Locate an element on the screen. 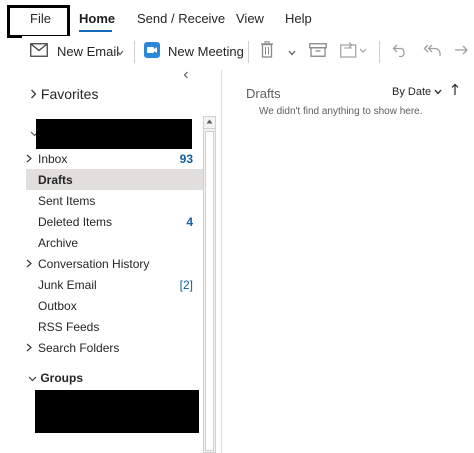 The height and width of the screenshot is (453, 474). scroll-thumb is located at coordinates (209, 291).